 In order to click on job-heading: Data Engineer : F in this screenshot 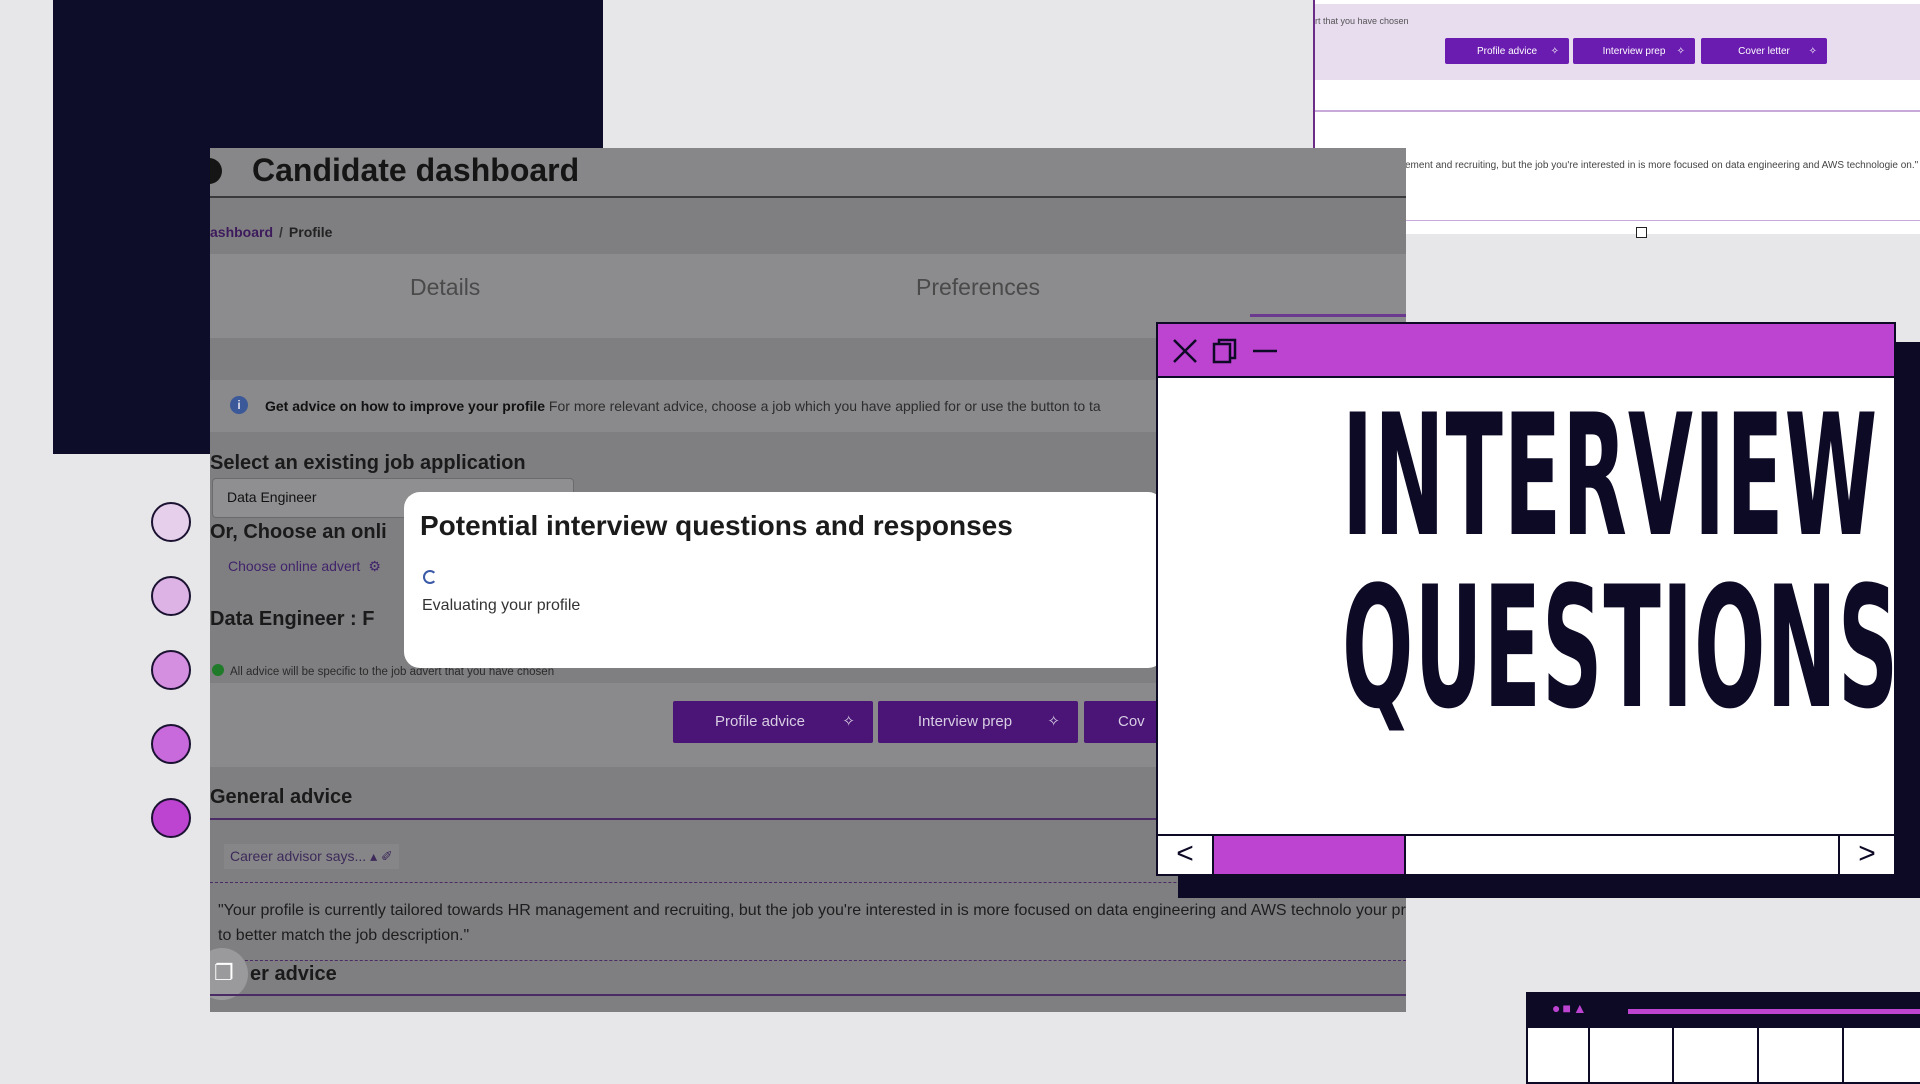, I will do `click(292, 619)`.